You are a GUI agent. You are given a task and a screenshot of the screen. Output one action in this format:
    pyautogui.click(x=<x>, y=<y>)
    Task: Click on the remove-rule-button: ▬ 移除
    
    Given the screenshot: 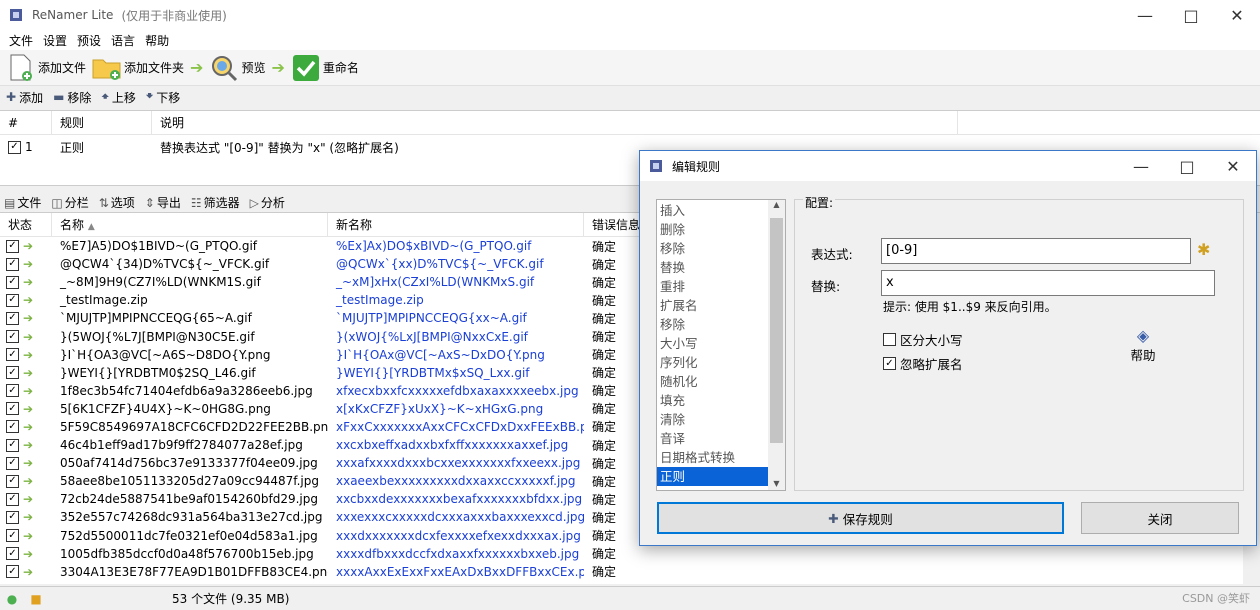 What is the action you would take?
    pyautogui.click(x=72, y=97)
    